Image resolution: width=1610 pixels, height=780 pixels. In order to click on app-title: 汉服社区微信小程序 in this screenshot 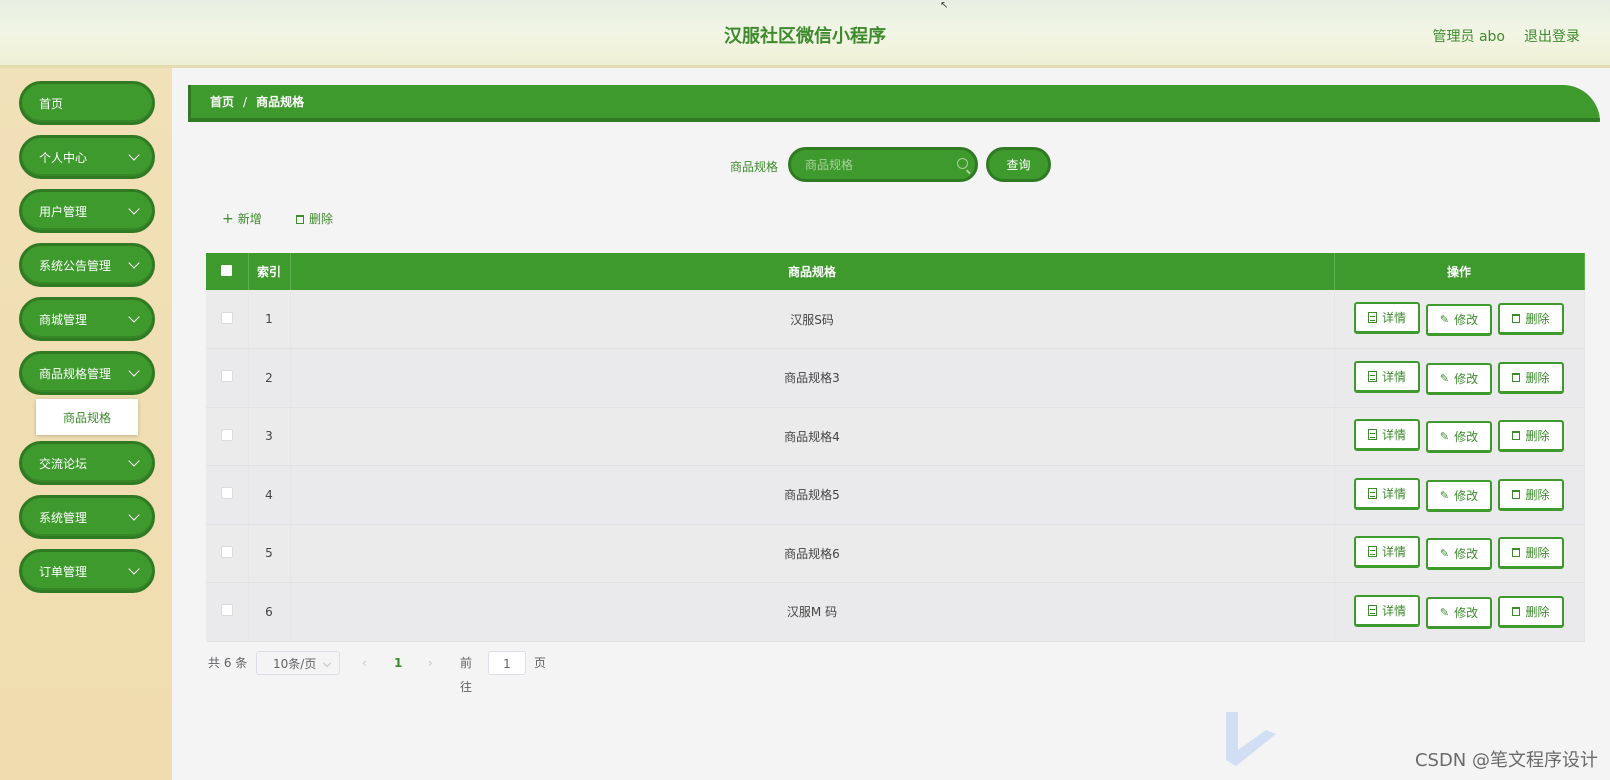, I will do `click(805, 36)`.